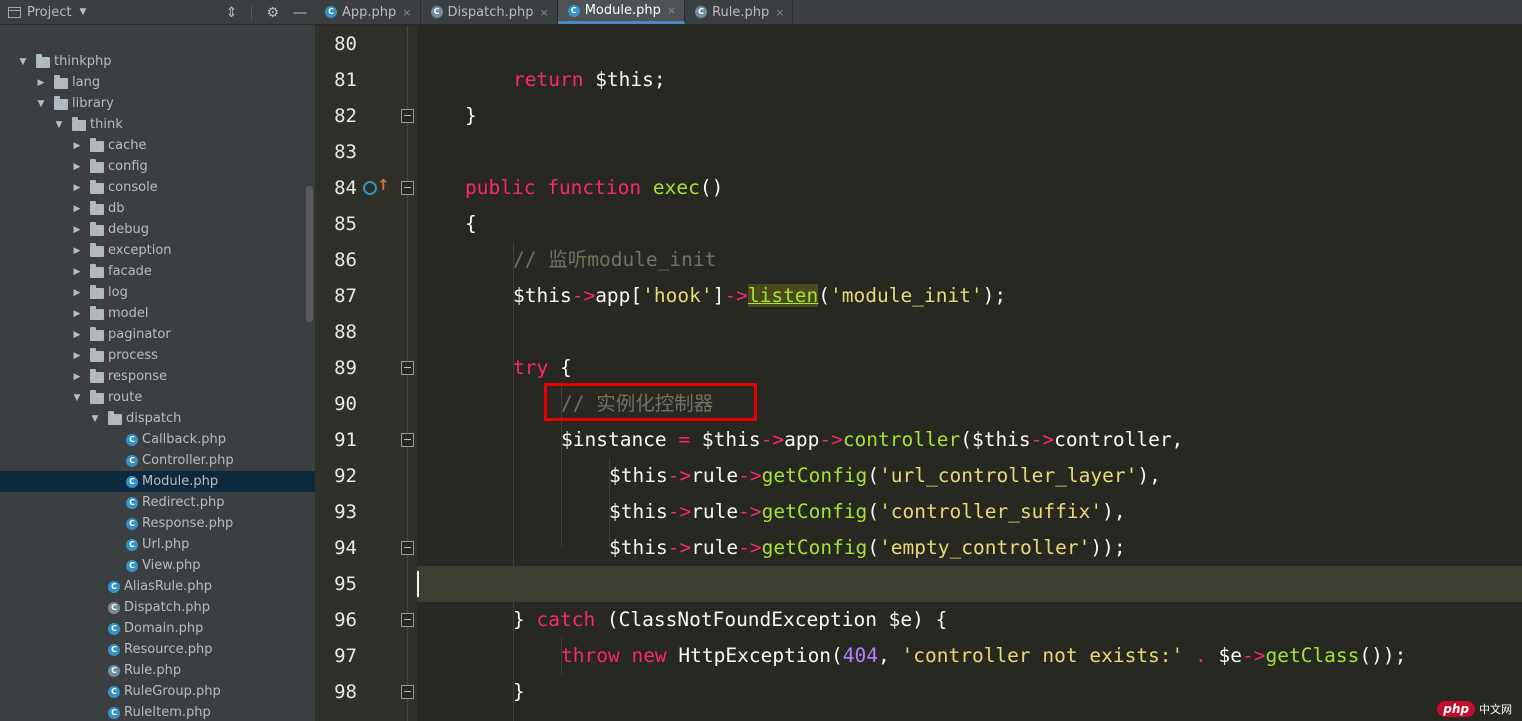 The height and width of the screenshot is (721, 1522). Describe the element at coordinates (157, 670) in the screenshot. I see `tree-file-rule-php: ▶CRule.php` at that location.